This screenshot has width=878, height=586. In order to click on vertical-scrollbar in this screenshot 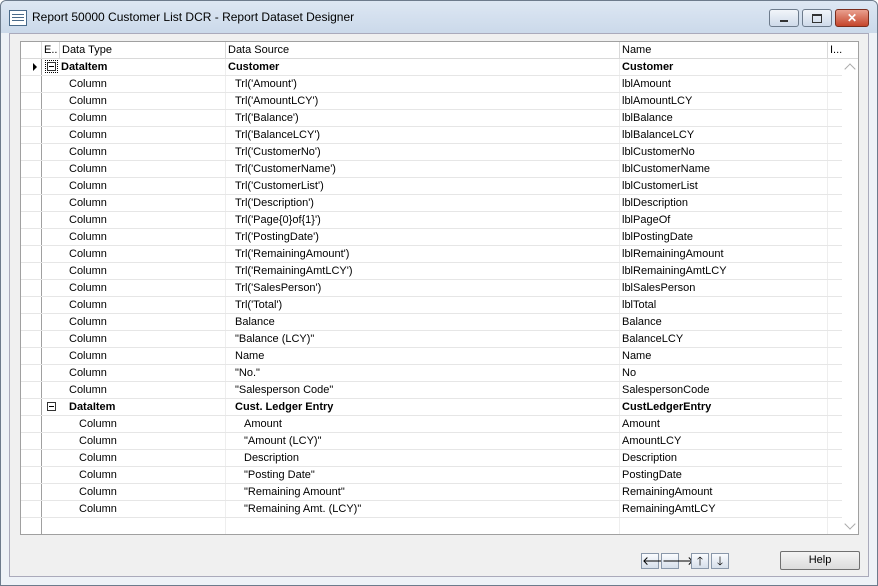, I will do `click(850, 296)`.